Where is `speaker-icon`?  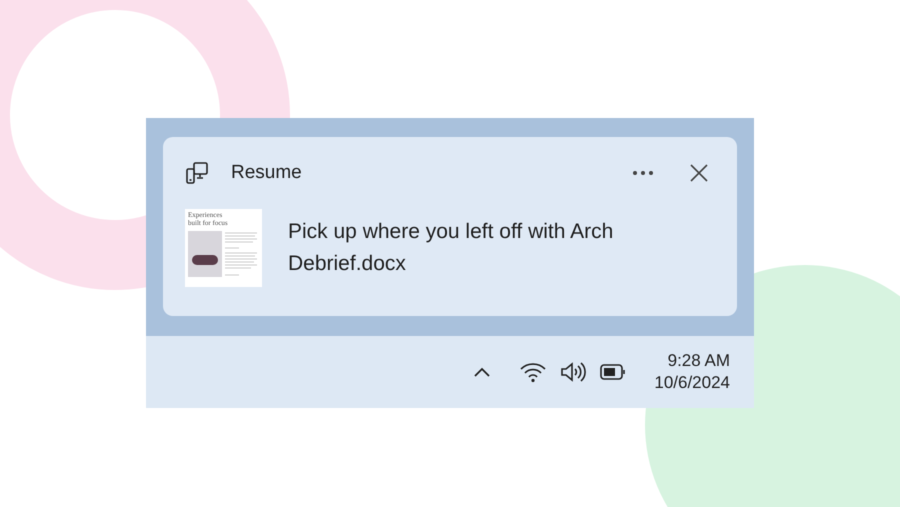 speaker-icon is located at coordinates (573, 372).